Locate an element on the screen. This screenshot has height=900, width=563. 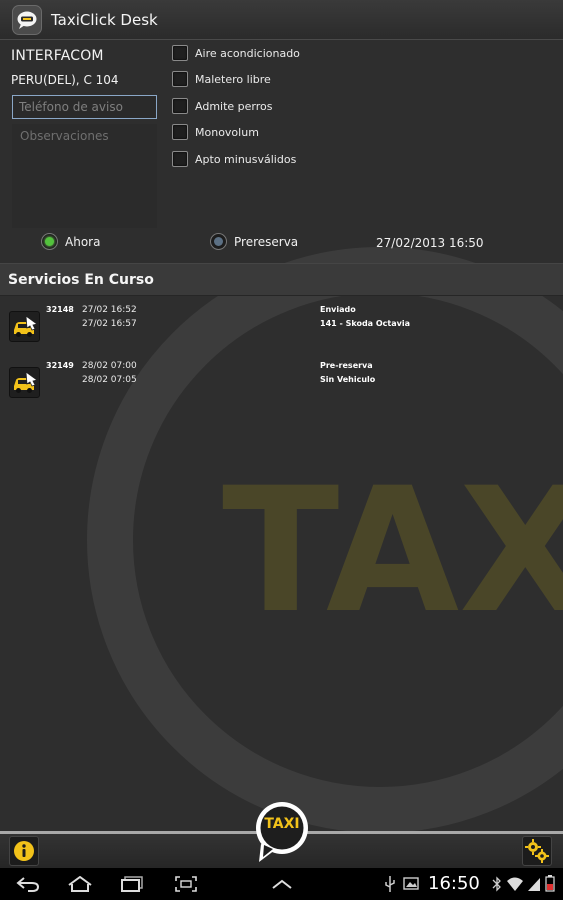
nav-recent-apps-button is located at coordinates (132, 884).